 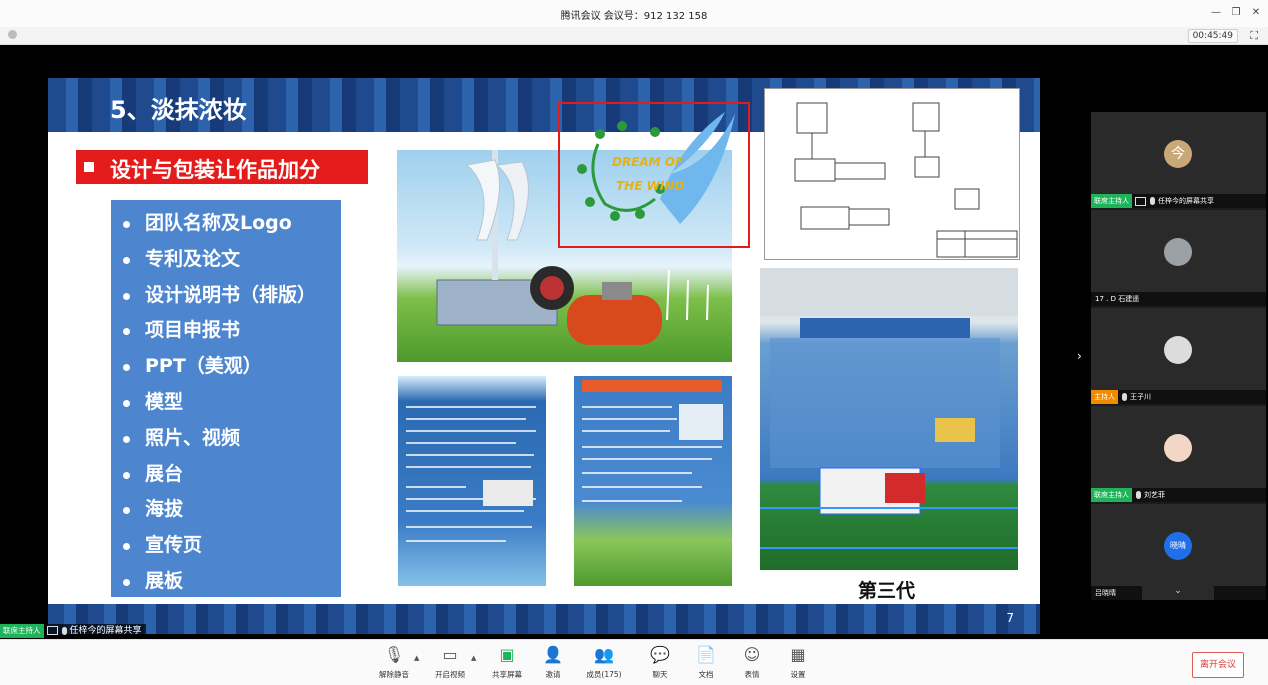 What do you see at coordinates (507, 654) in the screenshot?
I see `share-screen-icon: ▣` at bounding box center [507, 654].